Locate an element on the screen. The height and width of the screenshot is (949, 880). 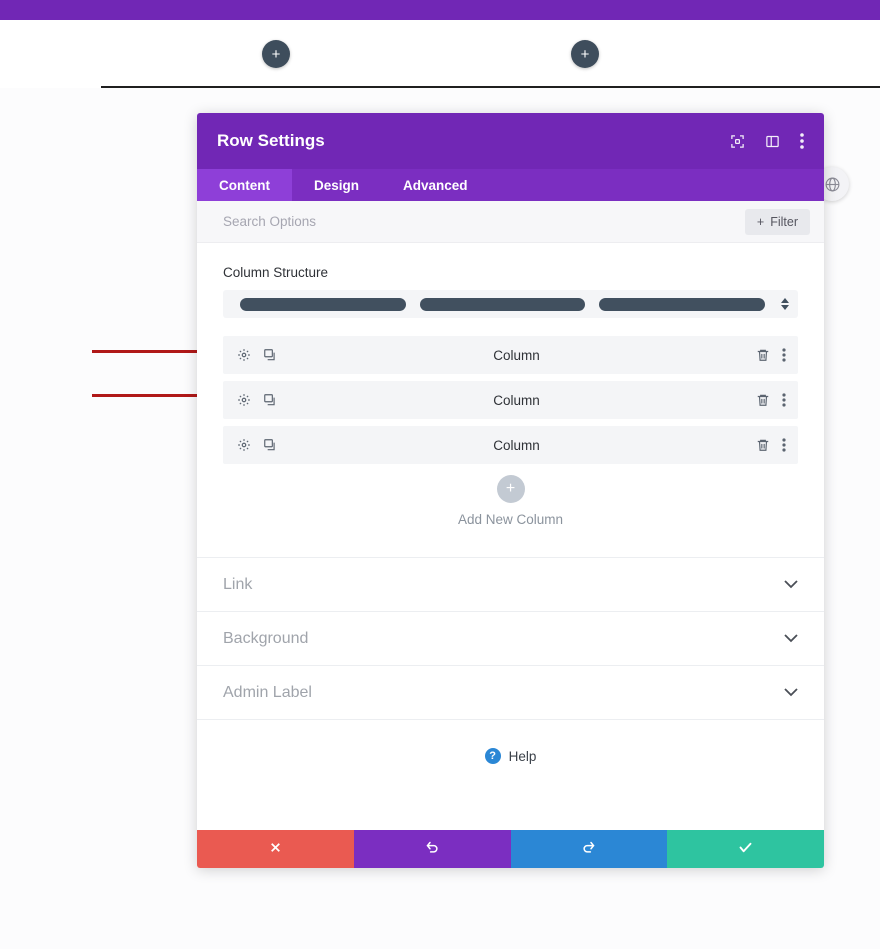
help-link: ? Help is located at coordinates (510, 756).